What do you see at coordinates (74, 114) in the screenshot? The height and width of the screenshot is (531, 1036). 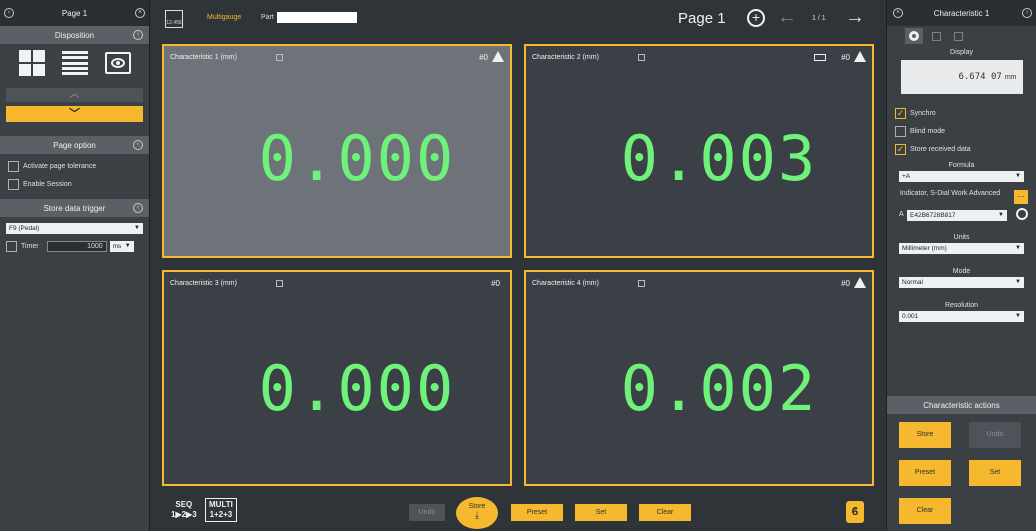 I see `scroll-down-button: ﹀` at bounding box center [74, 114].